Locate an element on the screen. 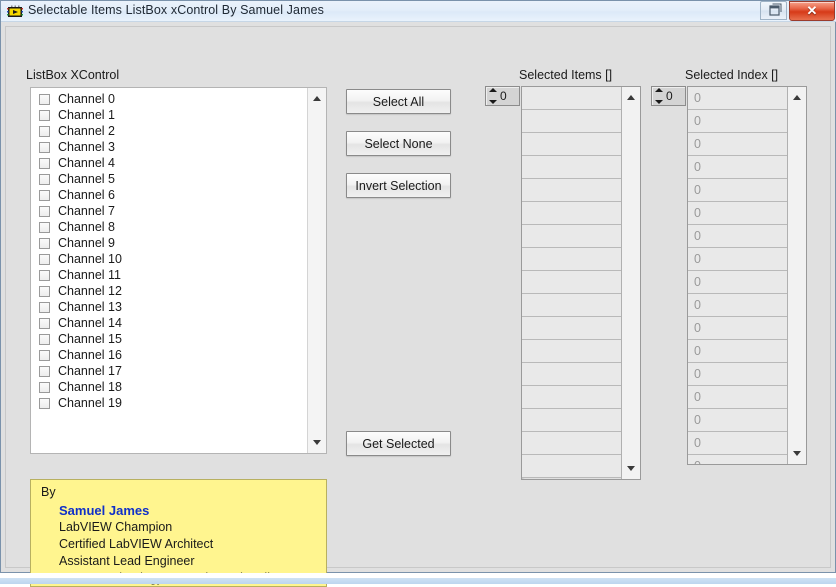 This screenshot has width=836, height=587. listbox-item: Channel 17 is located at coordinates (169, 371).